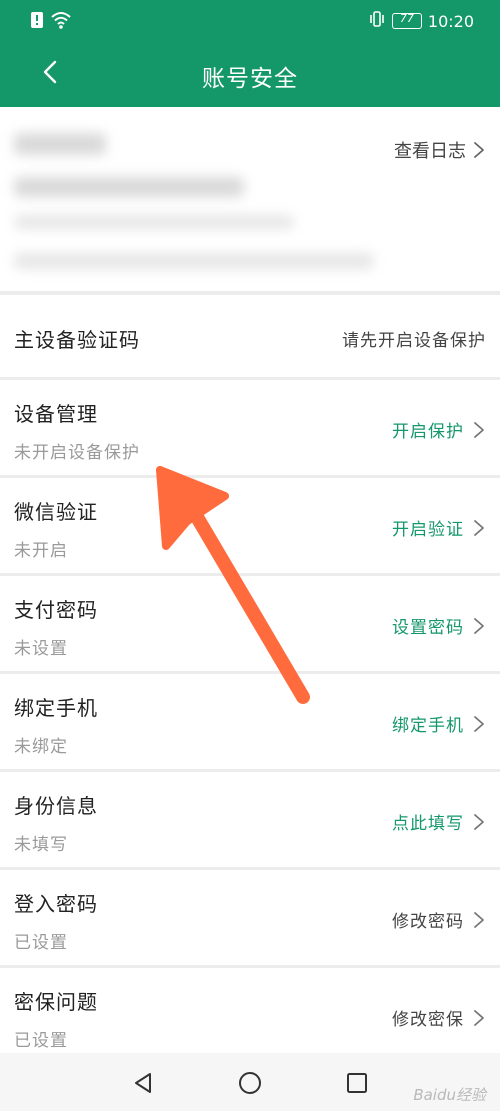 The height and width of the screenshot is (1111, 500). I want to click on row-label: 微信验证, so click(56, 512).